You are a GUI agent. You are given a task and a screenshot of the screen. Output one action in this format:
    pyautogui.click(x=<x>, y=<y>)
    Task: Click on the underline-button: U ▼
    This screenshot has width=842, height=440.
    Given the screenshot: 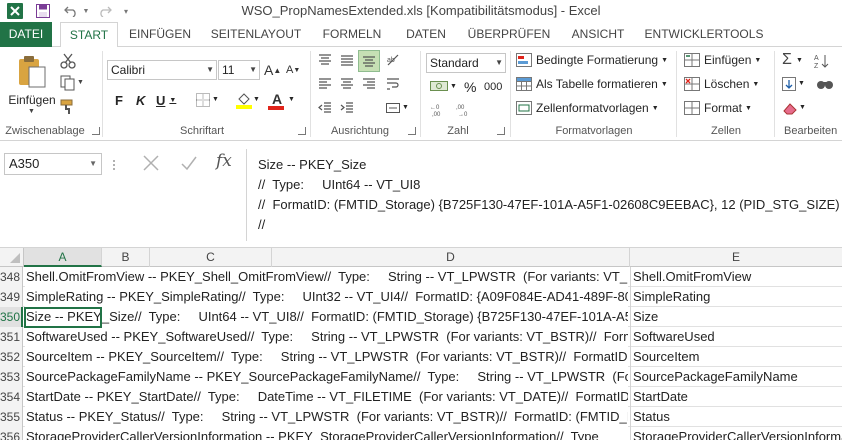 What is the action you would take?
    pyautogui.click(x=166, y=100)
    